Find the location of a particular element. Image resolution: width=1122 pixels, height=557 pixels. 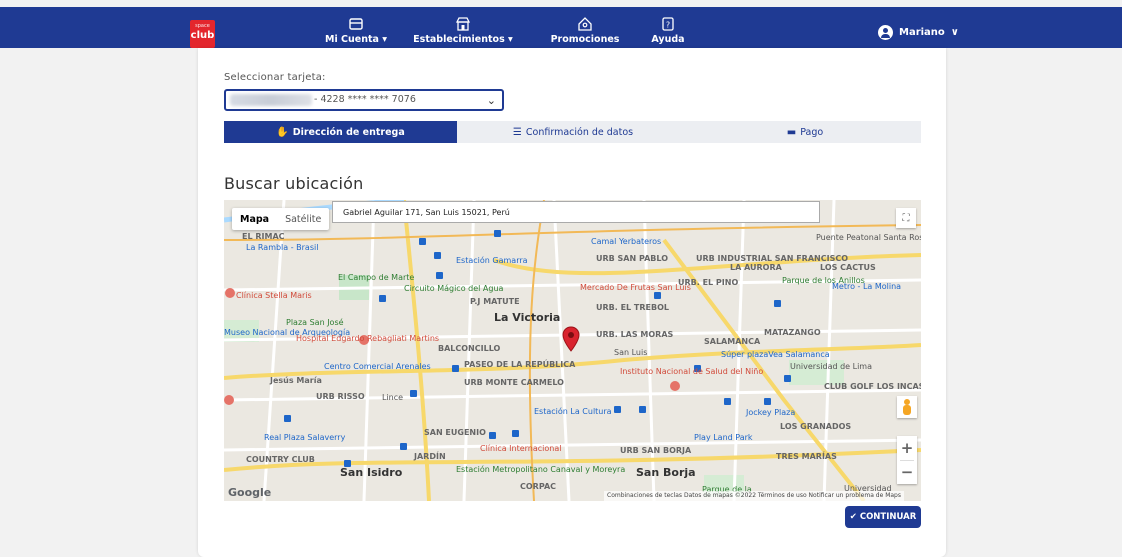

delivery-hand-icon: ✋ is located at coordinates (282, 132).